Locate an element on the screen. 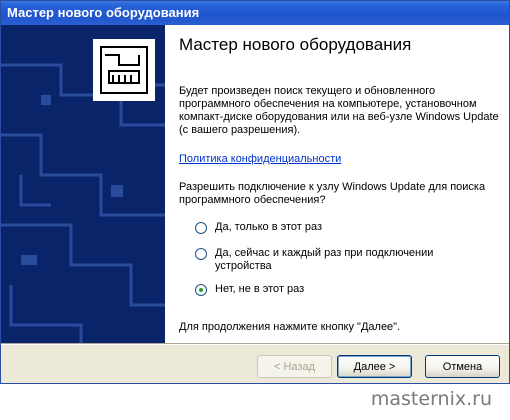 This screenshot has height=420, width=510. radio-label: Нет, не в этот раз is located at coordinates (260, 289).